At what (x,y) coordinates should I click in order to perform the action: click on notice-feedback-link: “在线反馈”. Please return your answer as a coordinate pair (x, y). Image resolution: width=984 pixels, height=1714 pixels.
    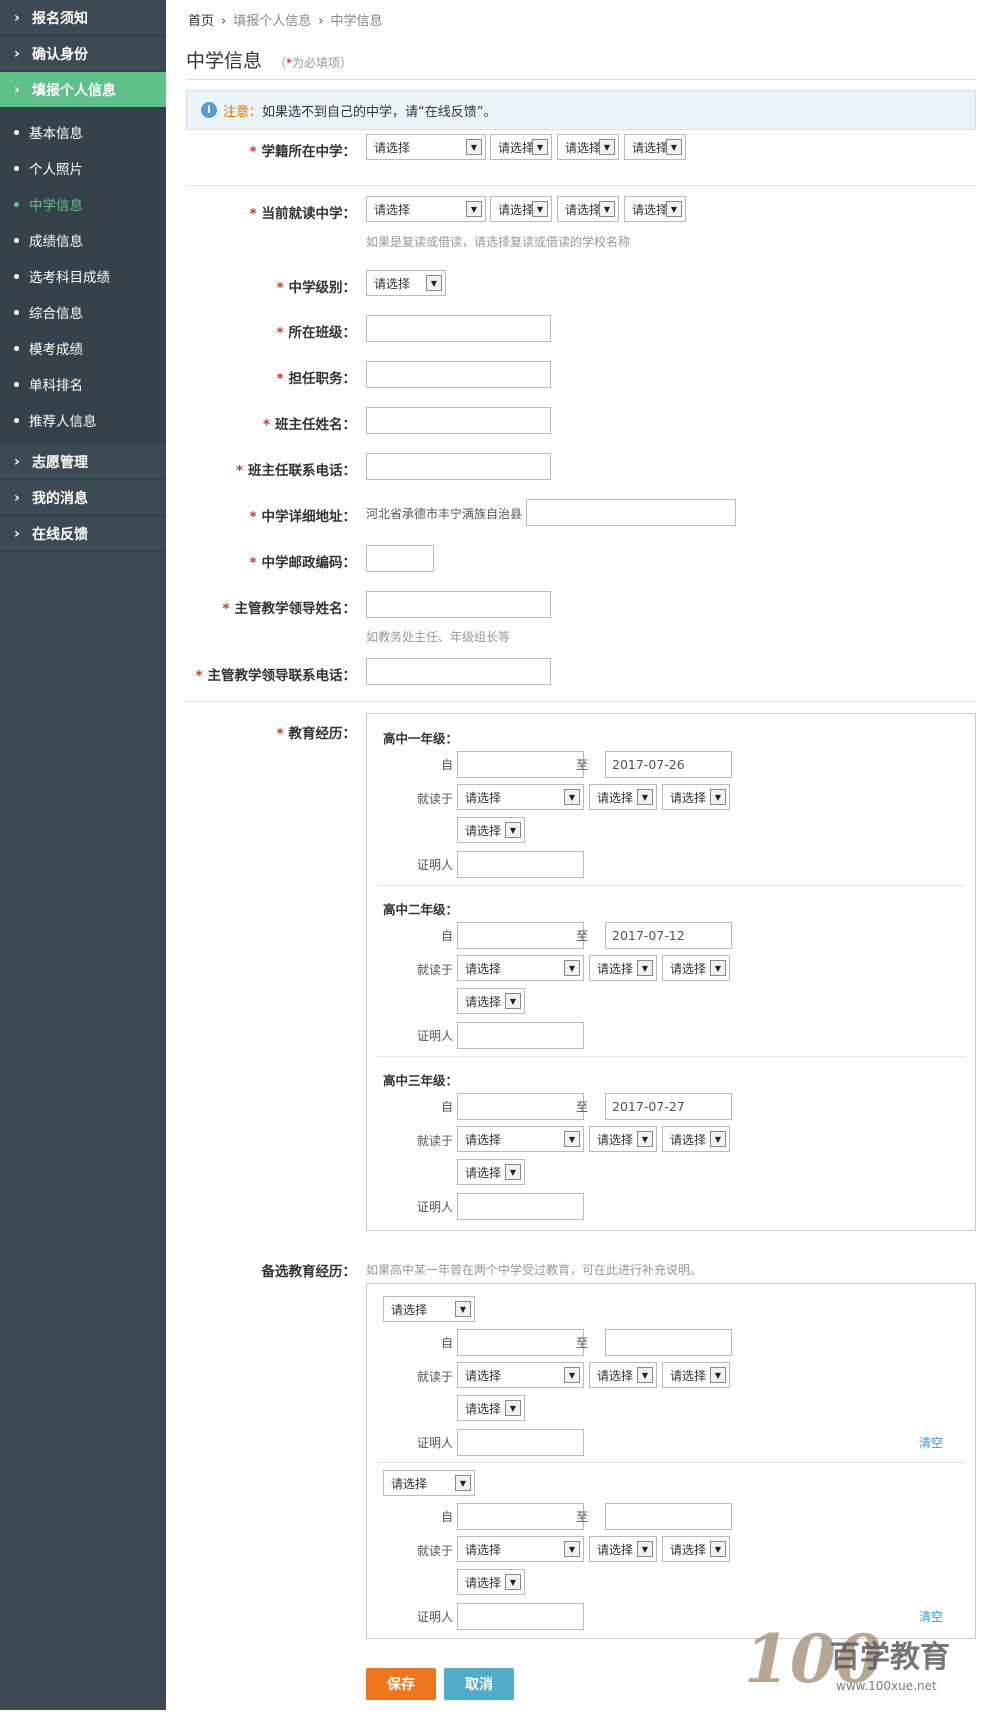
    Looking at the image, I should click on (450, 110).